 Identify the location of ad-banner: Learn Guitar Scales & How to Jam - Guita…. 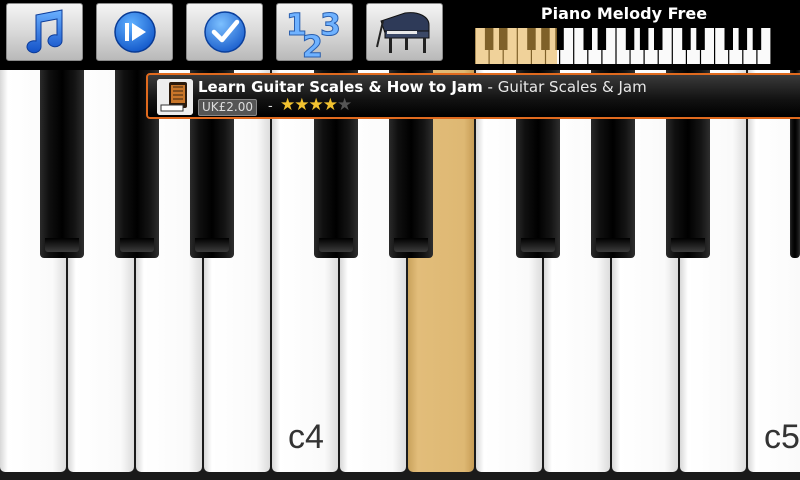
(473, 96).